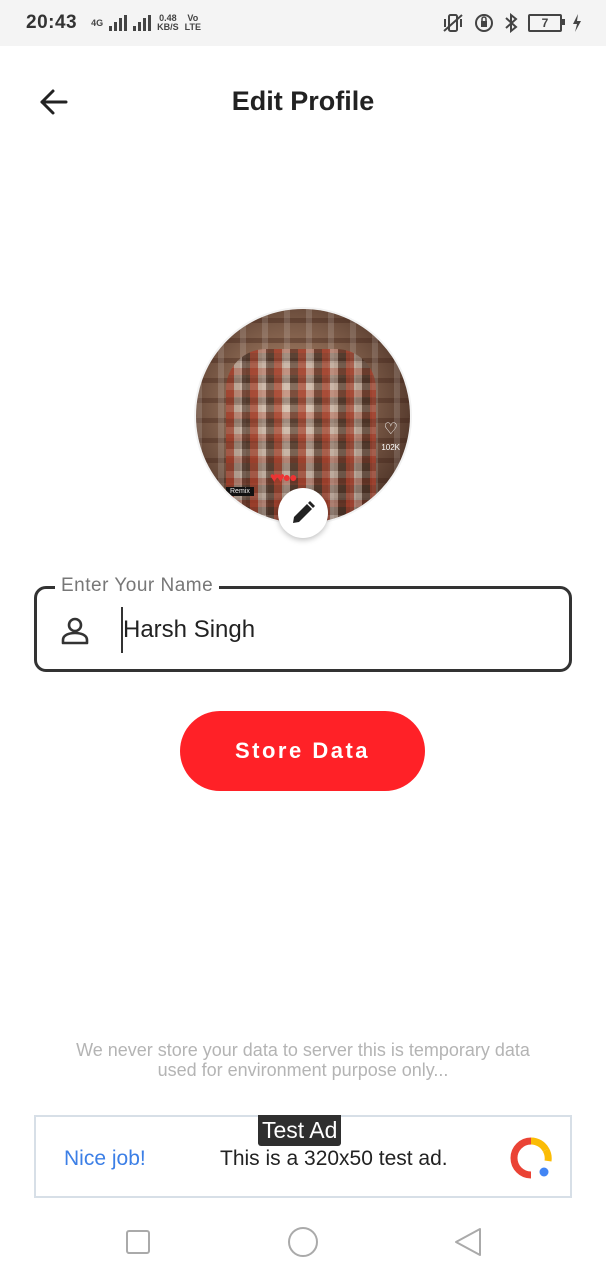  I want to click on app-header: Edit Profile, so click(303, 102).